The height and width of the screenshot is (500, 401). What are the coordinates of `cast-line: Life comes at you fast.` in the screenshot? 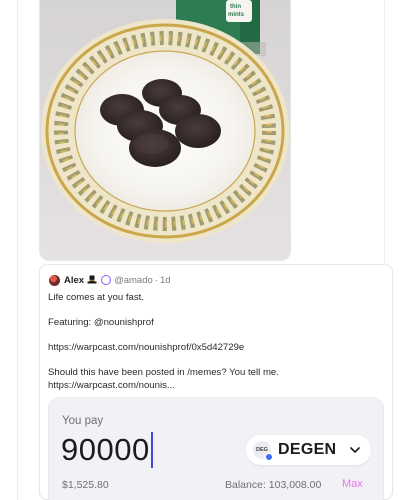 It's located at (96, 297).